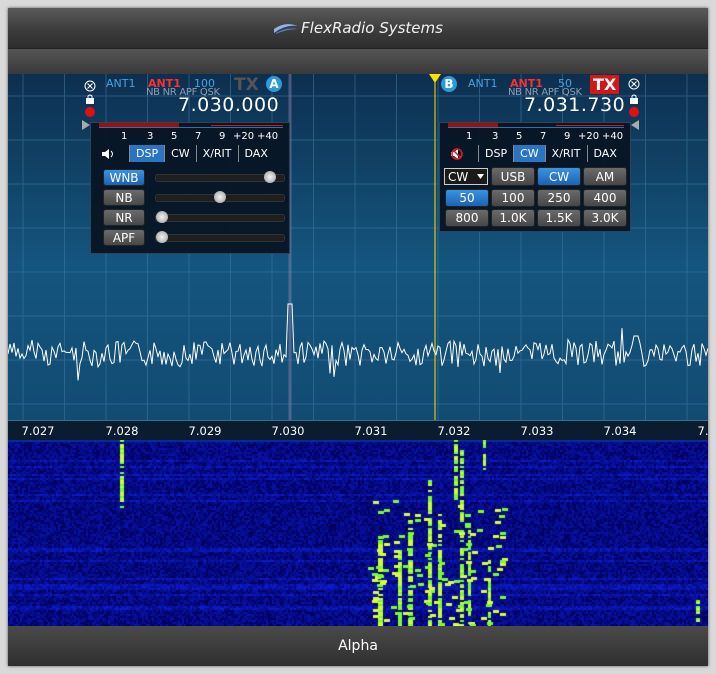 The width and height of the screenshot is (716, 674). What do you see at coordinates (124, 197) in the screenshot?
I see `dsp-toggle-nb: NB` at bounding box center [124, 197].